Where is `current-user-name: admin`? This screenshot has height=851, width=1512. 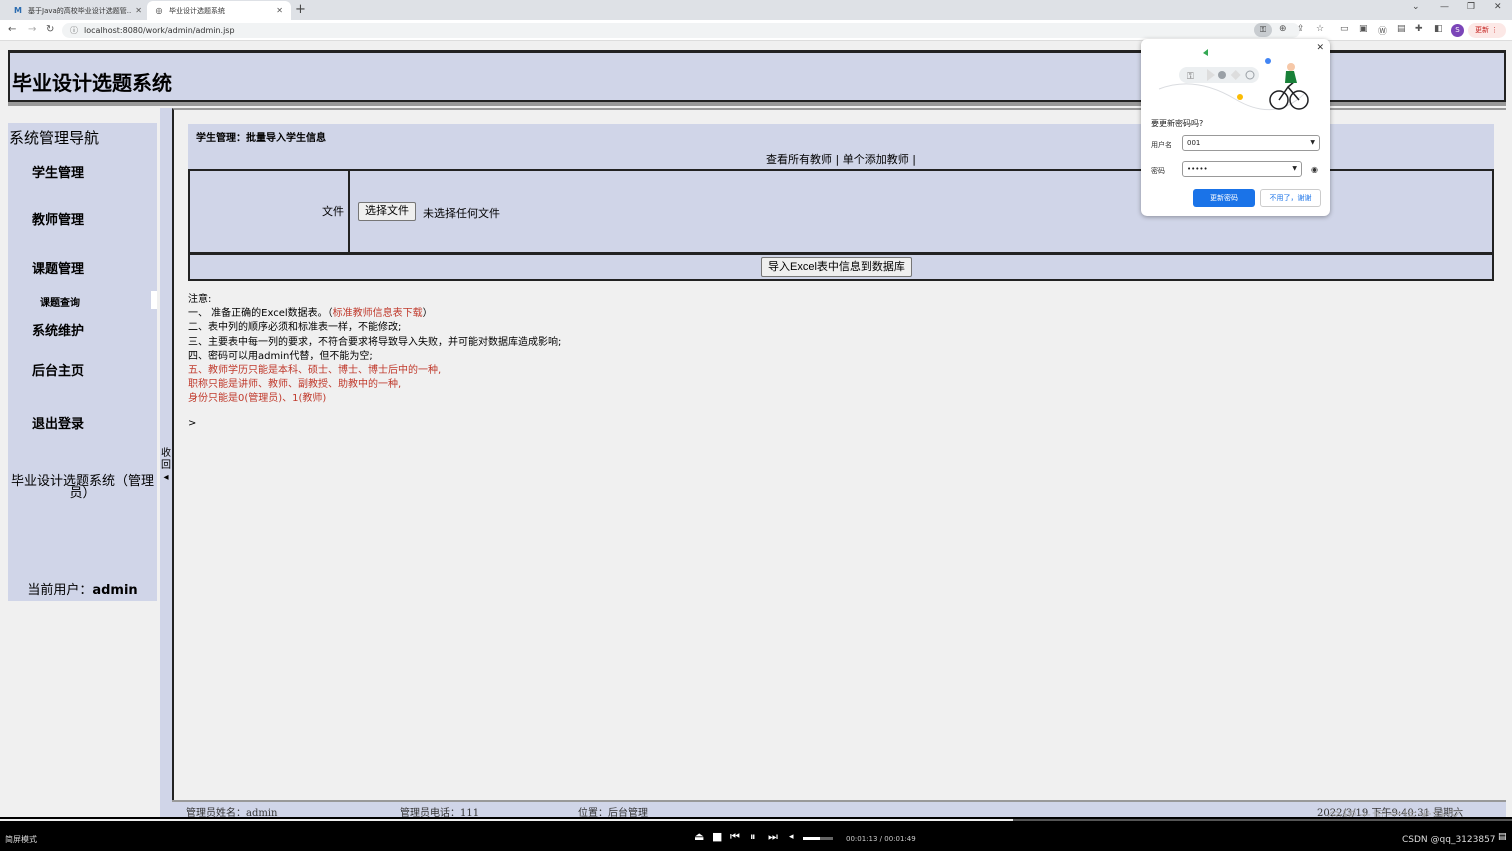 current-user-name: admin is located at coordinates (115, 590).